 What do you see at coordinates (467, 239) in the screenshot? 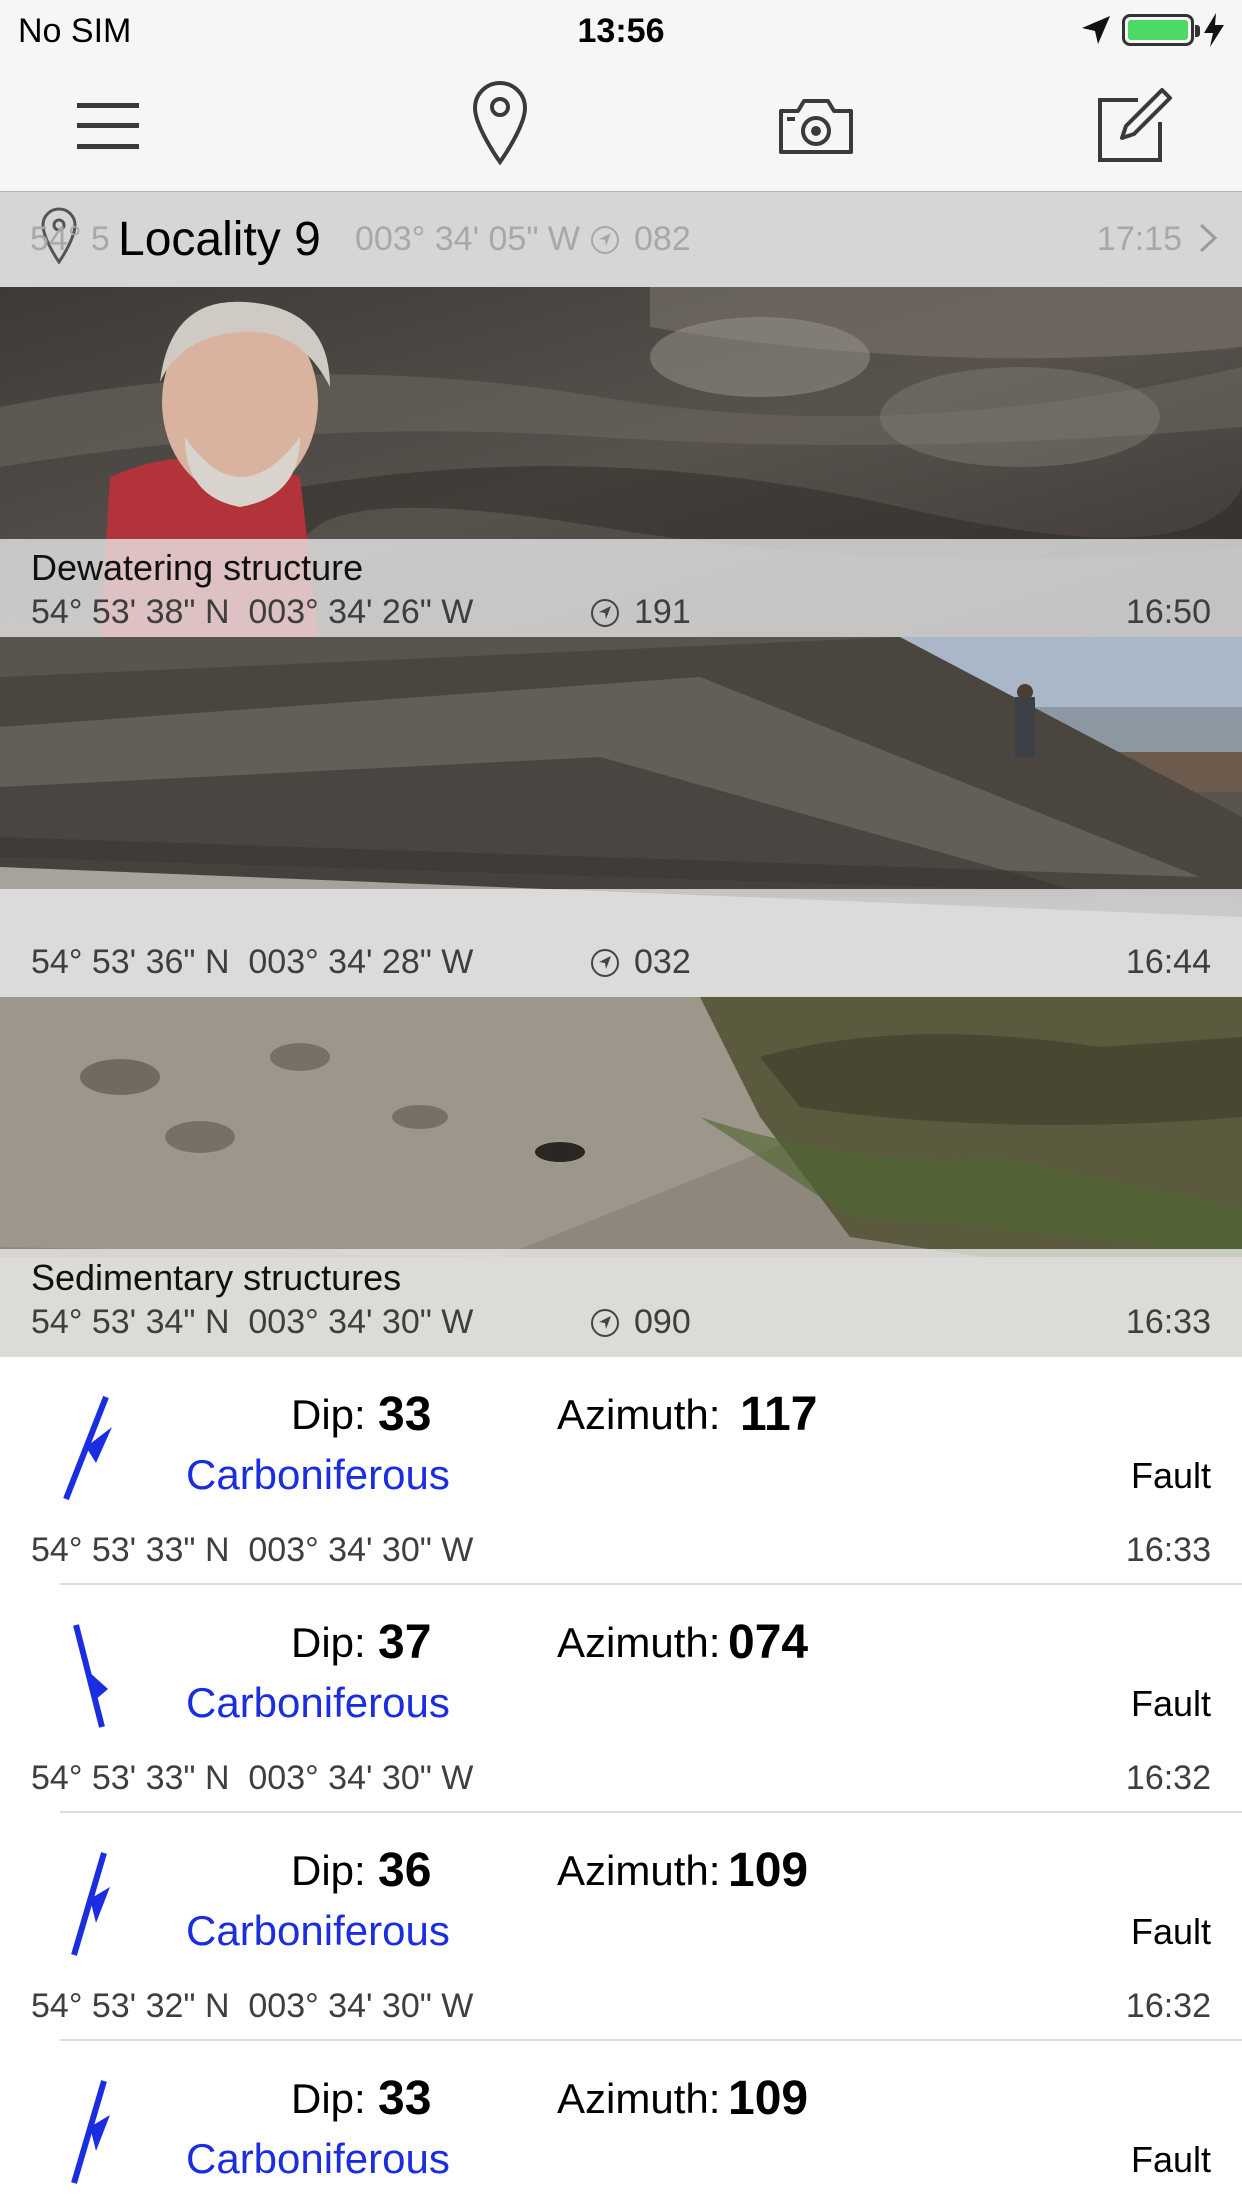
I see `locality-longitude: 003° 34' 05" W` at bounding box center [467, 239].